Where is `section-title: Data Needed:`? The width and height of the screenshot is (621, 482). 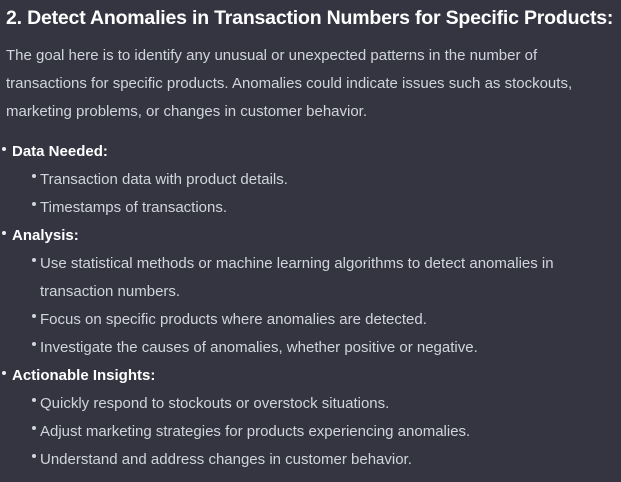 section-title: Data Needed: is located at coordinates (60, 151).